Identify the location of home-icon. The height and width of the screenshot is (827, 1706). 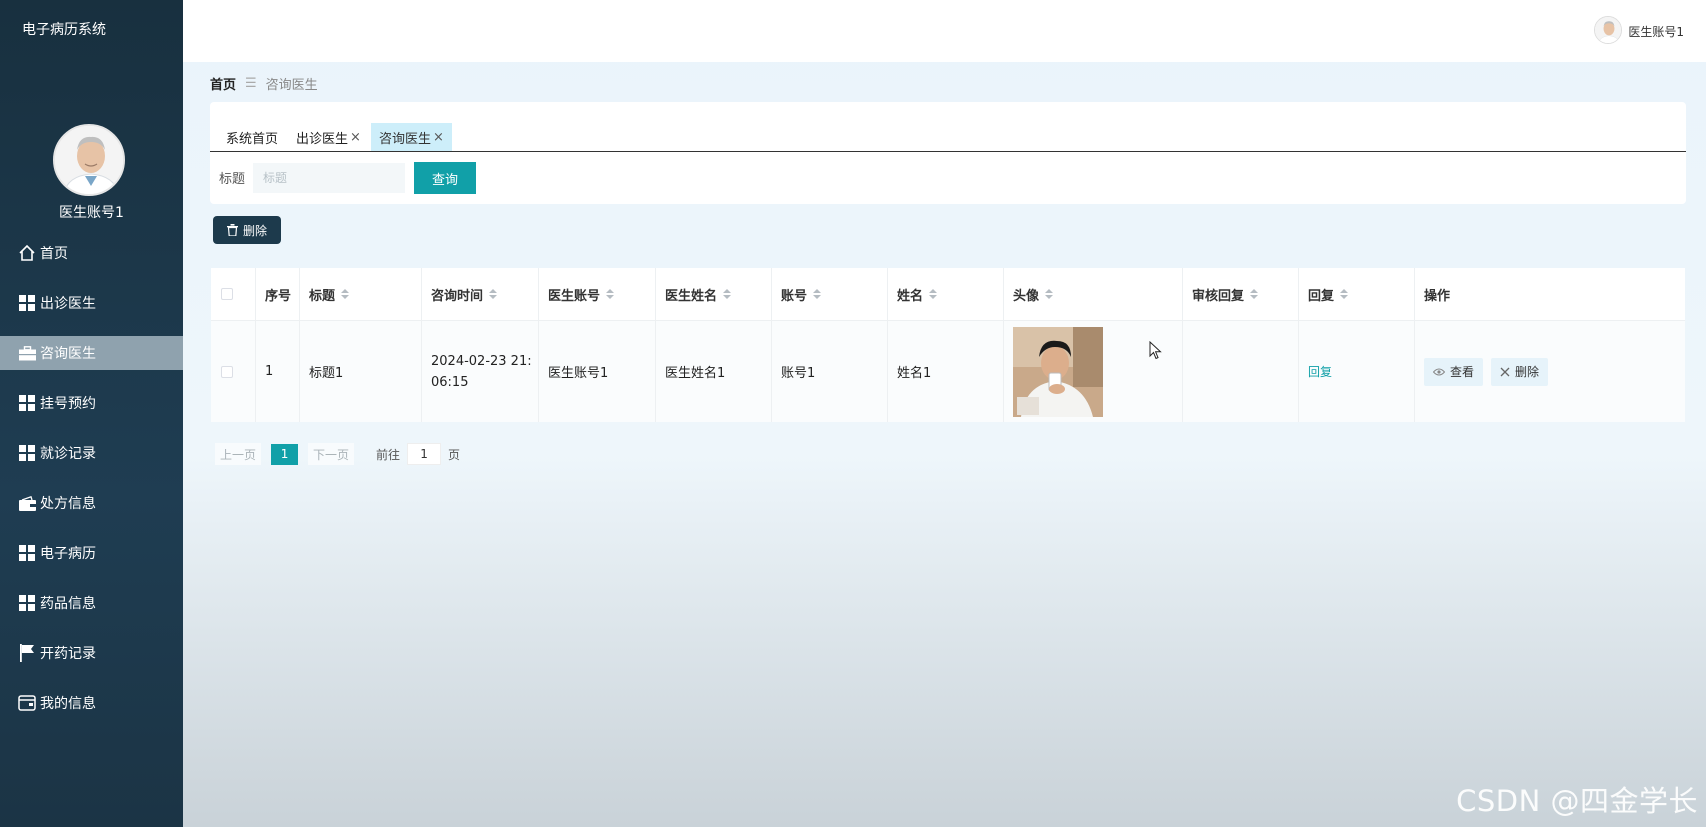
(27, 253).